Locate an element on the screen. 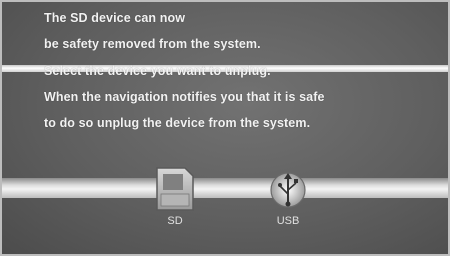 Image resolution: width=450 pixels, height=256 pixels. sd-device-button: SD is located at coordinates (175, 200).